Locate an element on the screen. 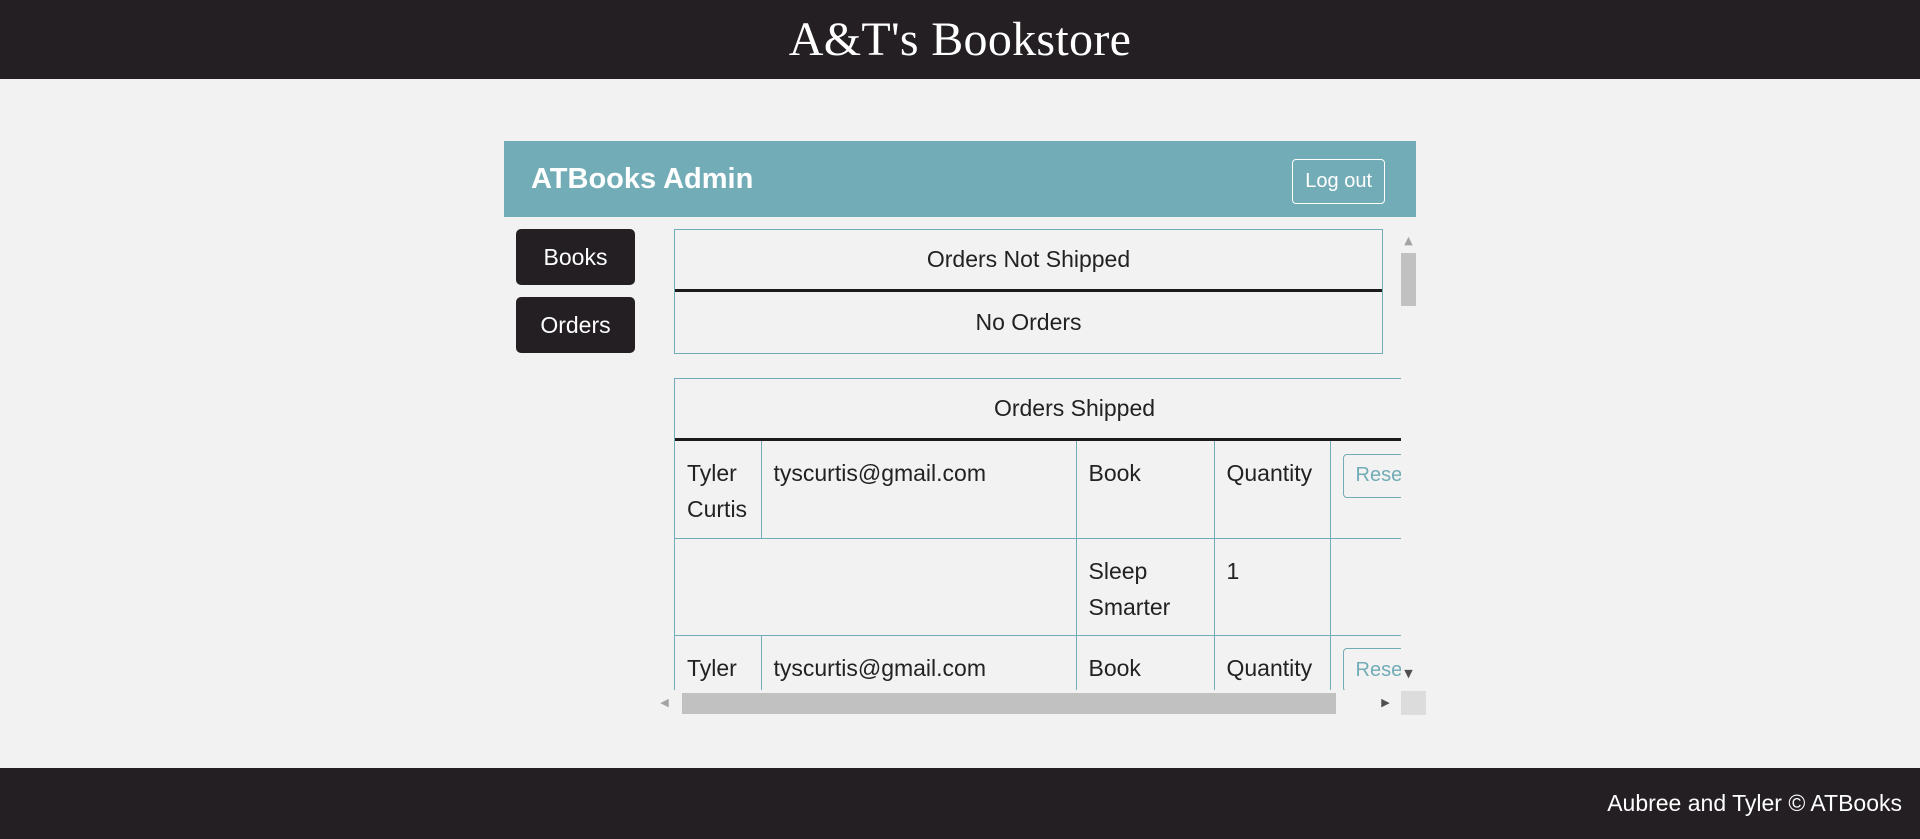  customer-name-cell: Tyler is located at coordinates (718, 662).